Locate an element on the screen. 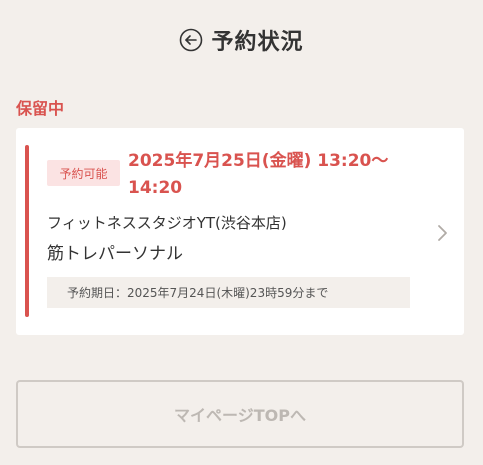 Image resolution: width=483 pixels, height=465 pixels. mypage-top-button: マイページTOPへ is located at coordinates (240, 414).